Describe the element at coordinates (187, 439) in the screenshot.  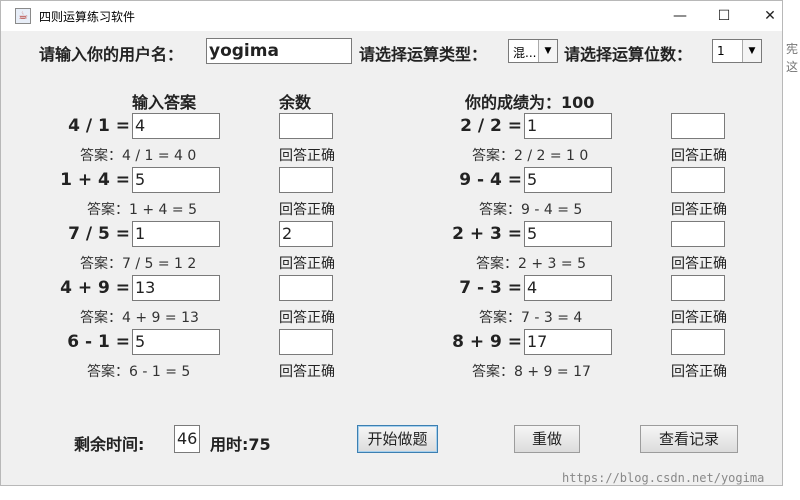
I see `remaining-time-field: 46` at that location.